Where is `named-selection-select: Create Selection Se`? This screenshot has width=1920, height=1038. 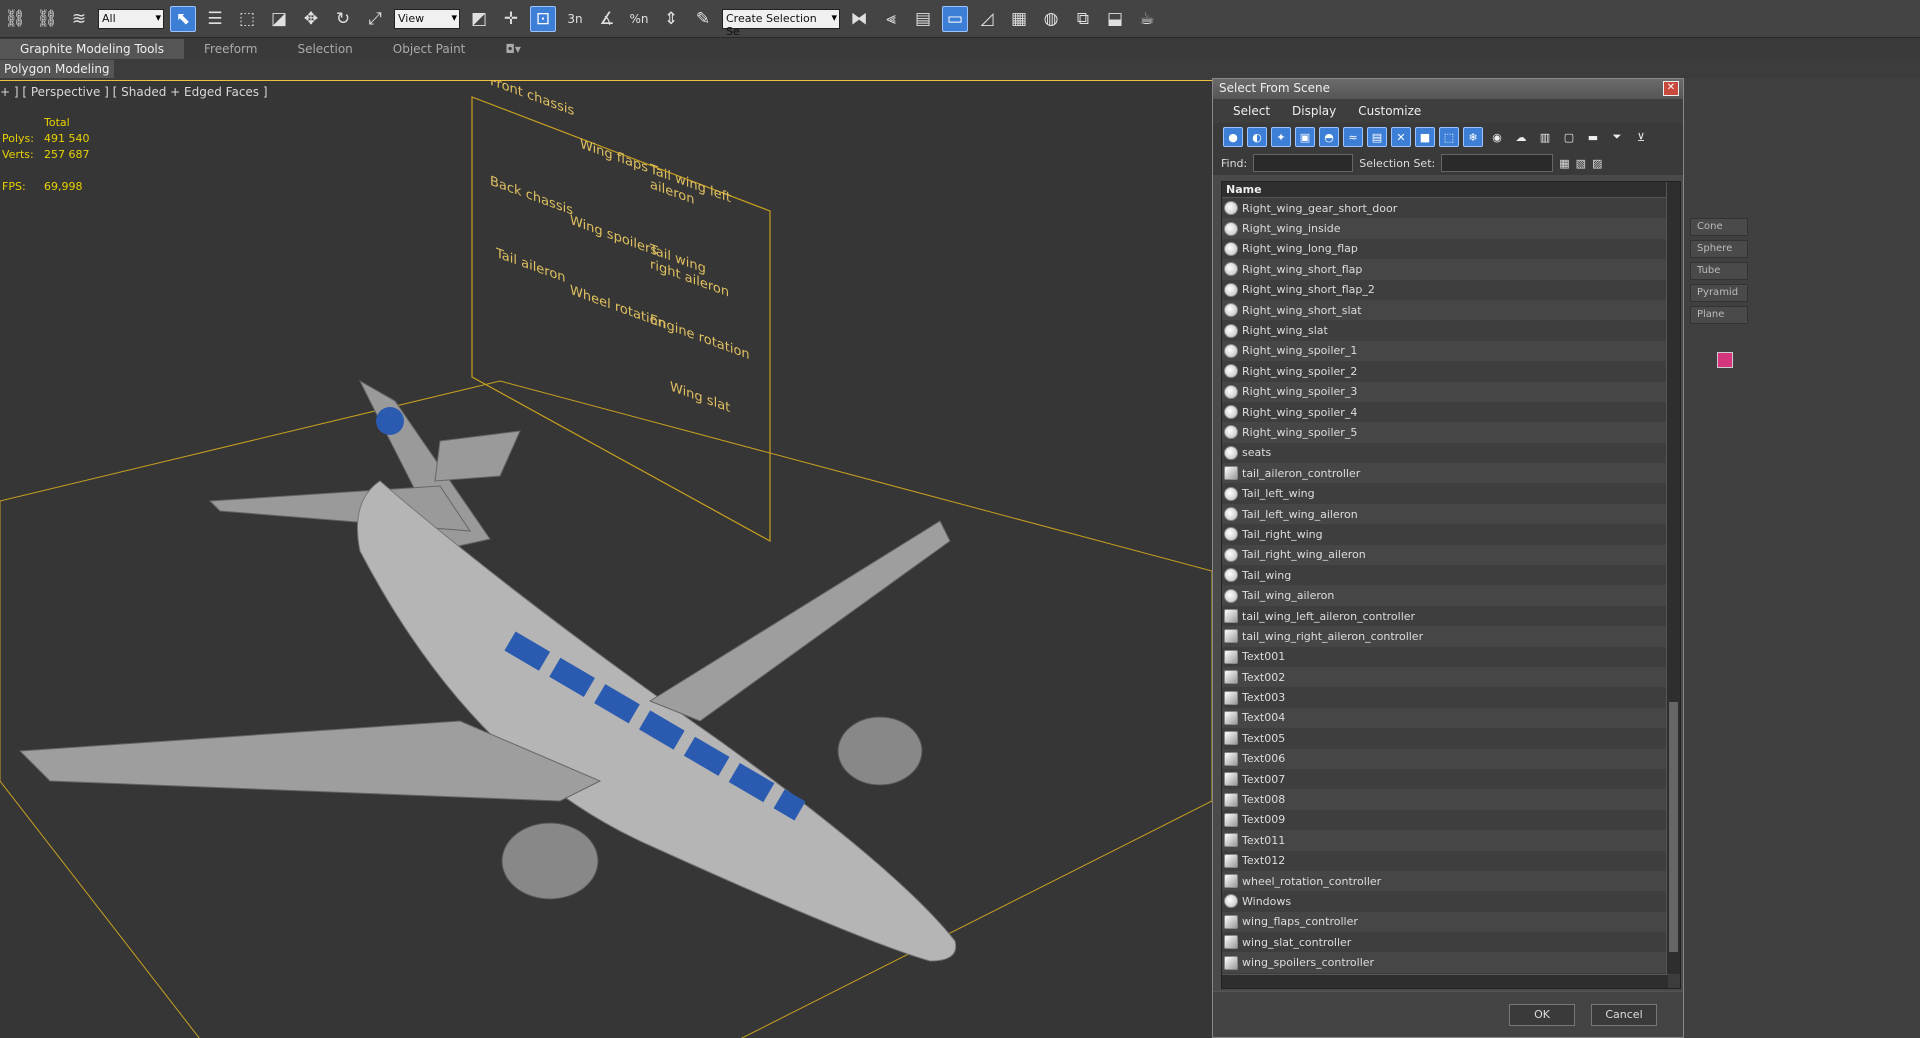 named-selection-select: Create Selection Se is located at coordinates (781, 23).